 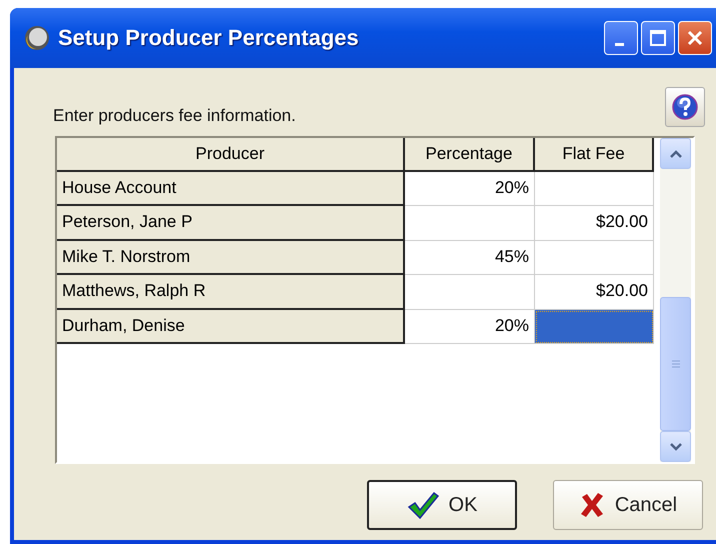 I want to click on grip-icon, so click(x=675, y=364).